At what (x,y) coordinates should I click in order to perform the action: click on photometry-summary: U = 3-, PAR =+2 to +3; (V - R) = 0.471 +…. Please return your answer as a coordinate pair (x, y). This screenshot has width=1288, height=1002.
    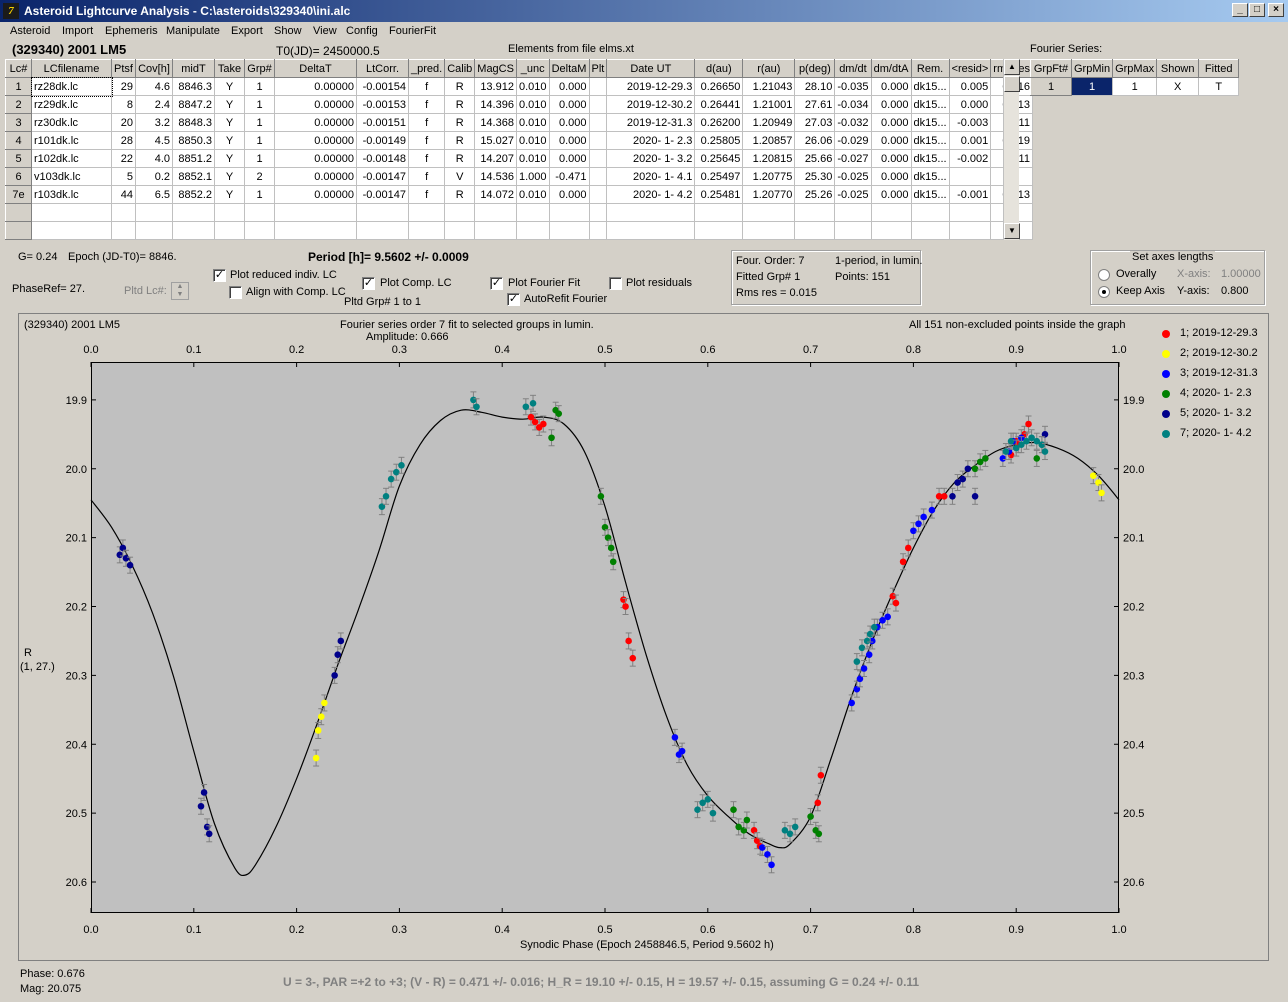
    Looking at the image, I should click on (601, 982).